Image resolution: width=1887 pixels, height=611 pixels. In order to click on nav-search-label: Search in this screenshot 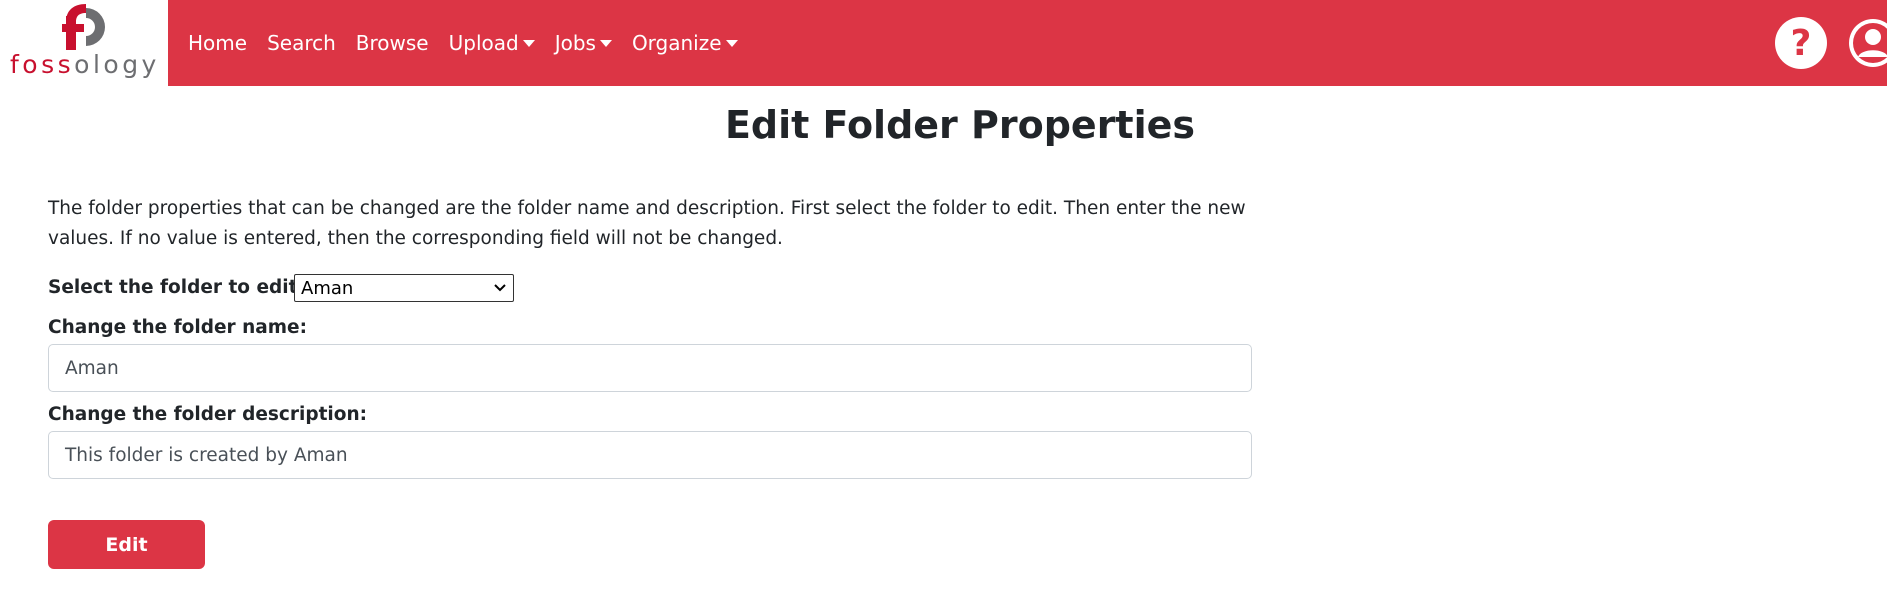, I will do `click(301, 43)`.